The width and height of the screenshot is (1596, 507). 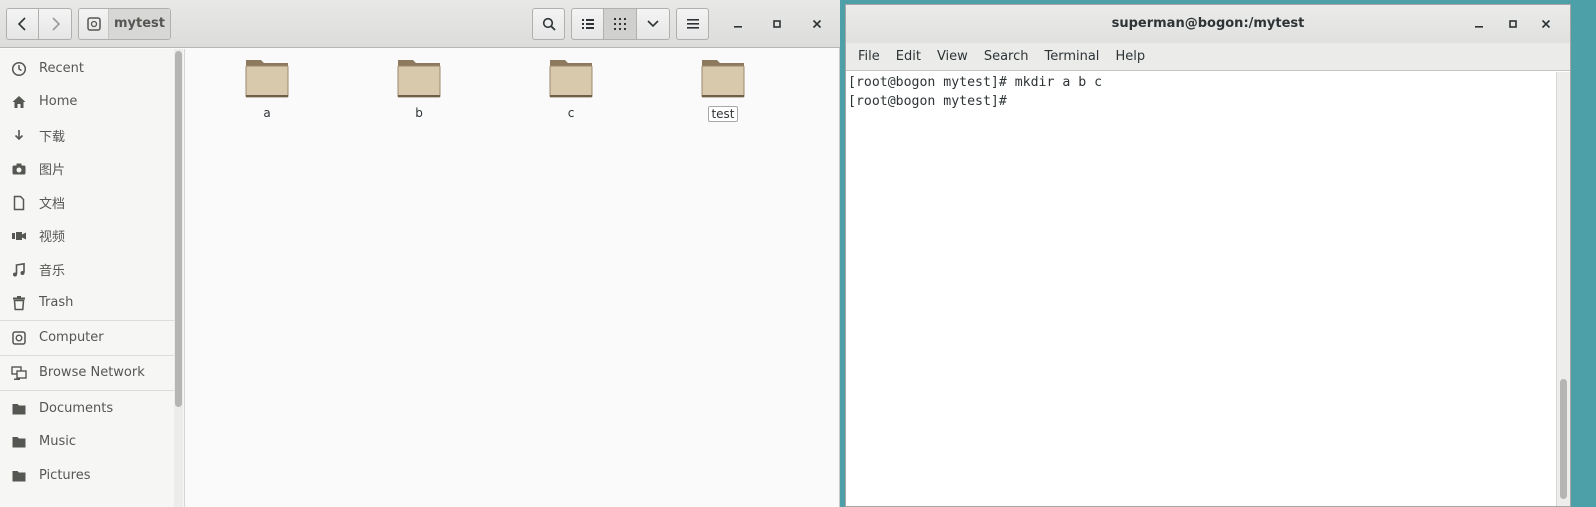 I want to click on menu-help: Help, so click(x=1130, y=57).